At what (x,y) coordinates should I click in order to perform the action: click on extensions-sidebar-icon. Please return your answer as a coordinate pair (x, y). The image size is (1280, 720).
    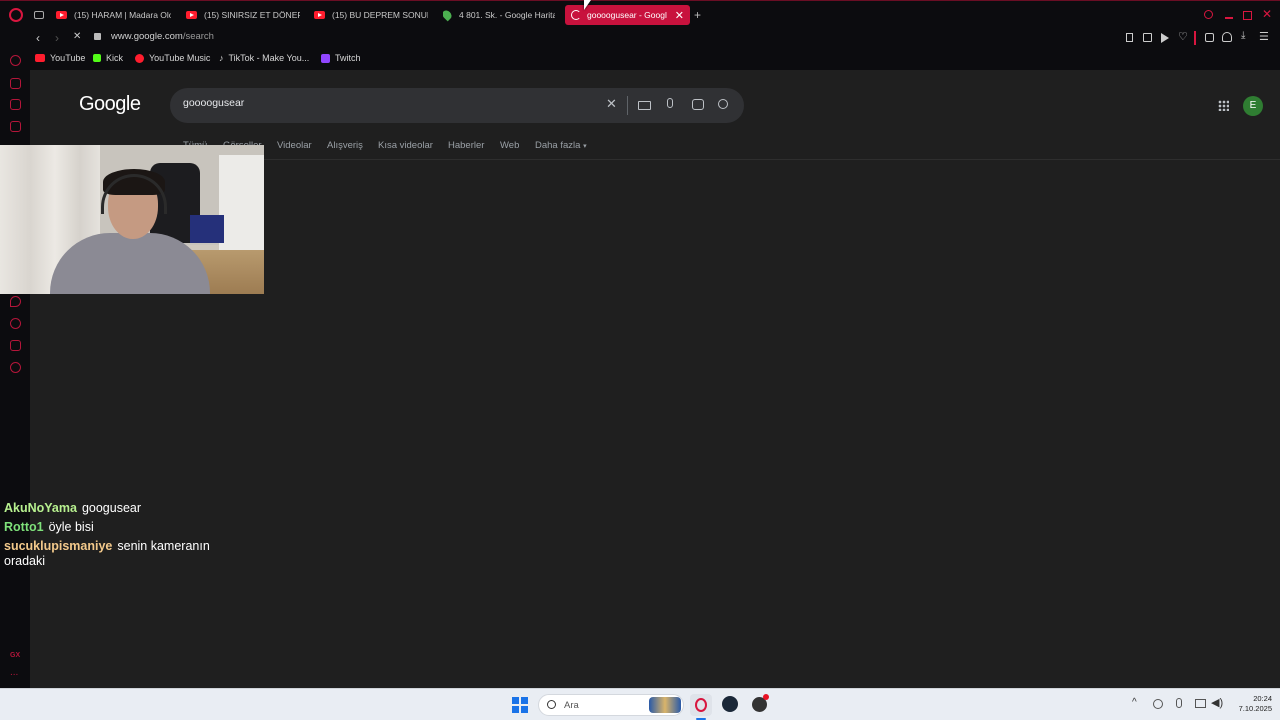
    Looking at the image, I should click on (15, 345).